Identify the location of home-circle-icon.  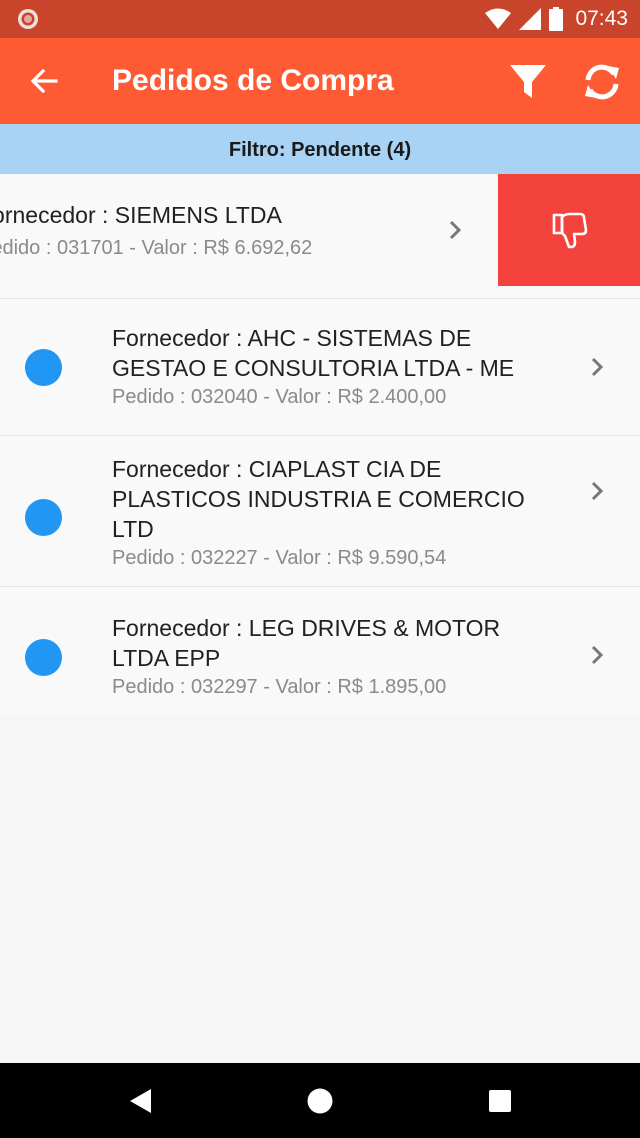
(320, 1101).